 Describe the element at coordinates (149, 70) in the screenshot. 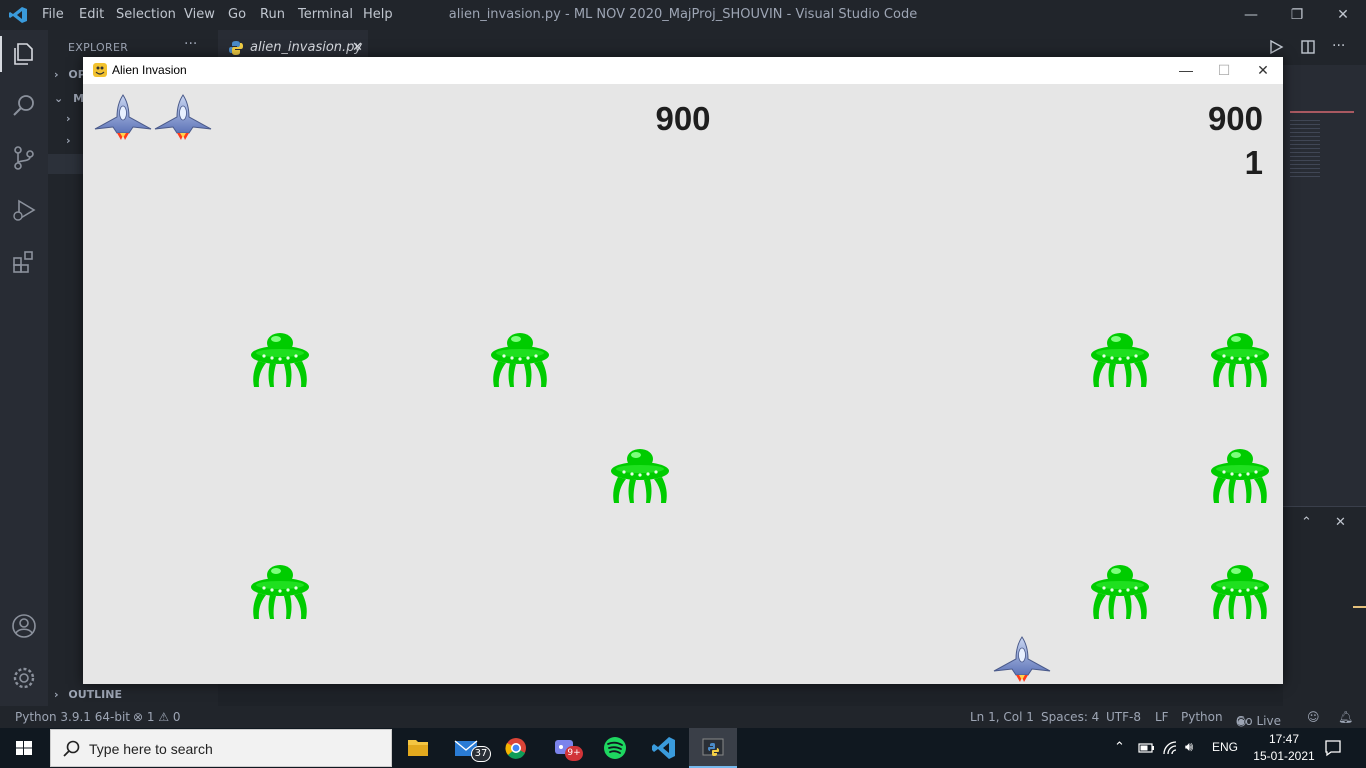

I see `game-window-title: Alien Invasion` at that location.